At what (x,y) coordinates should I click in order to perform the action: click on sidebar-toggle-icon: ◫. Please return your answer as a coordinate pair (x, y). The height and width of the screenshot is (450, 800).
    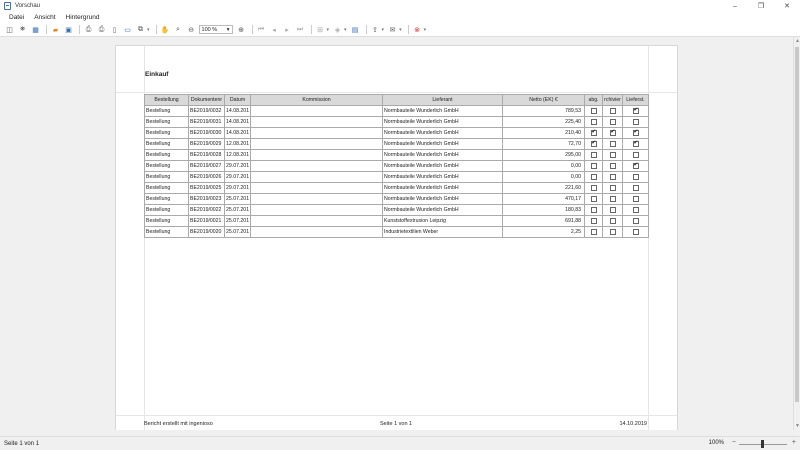
    Looking at the image, I should click on (9, 29).